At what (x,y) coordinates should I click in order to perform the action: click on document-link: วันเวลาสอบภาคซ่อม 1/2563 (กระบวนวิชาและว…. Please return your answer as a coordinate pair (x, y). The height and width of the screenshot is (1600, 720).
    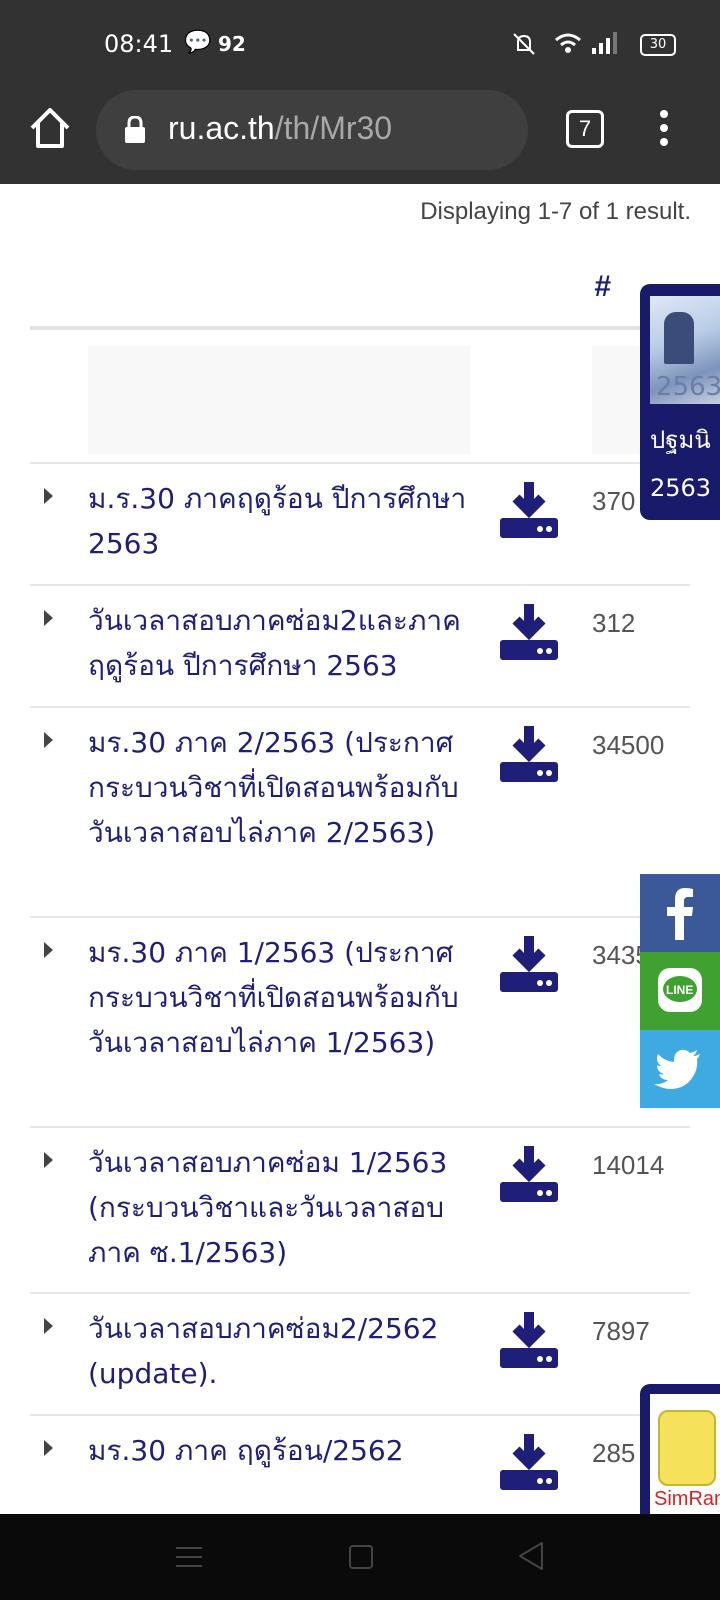
    Looking at the image, I should click on (279, 1207).